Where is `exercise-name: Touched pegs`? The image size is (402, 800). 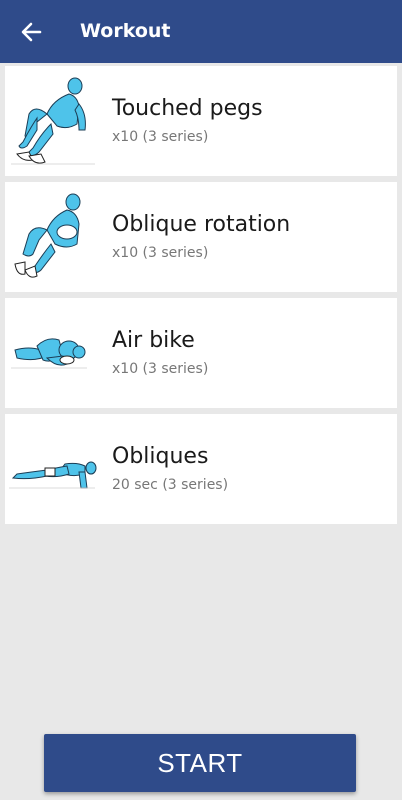 exercise-name: Touched pegs is located at coordinates (187, 108).